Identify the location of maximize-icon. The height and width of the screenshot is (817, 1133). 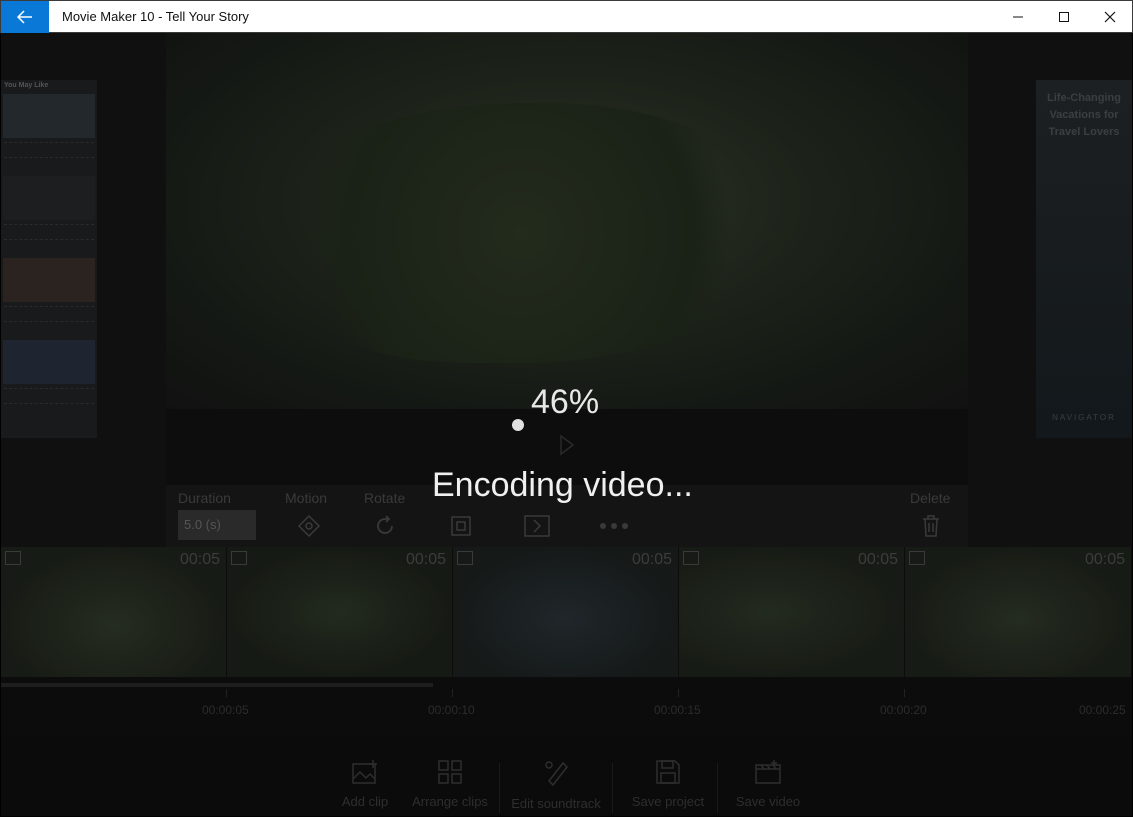
(1064, 17).